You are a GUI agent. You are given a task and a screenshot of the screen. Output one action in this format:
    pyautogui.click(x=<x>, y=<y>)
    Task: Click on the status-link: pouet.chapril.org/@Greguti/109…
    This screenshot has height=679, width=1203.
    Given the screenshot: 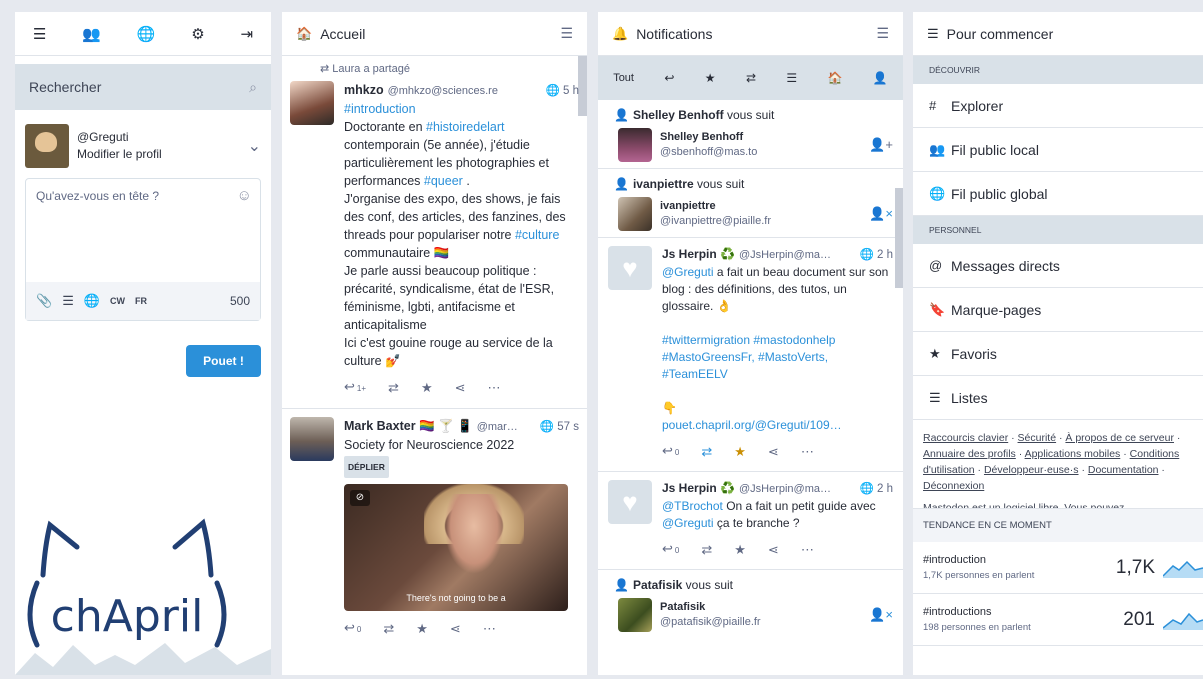 What is the action you would take?
    pyautogui.click(x=777, y=425)
    